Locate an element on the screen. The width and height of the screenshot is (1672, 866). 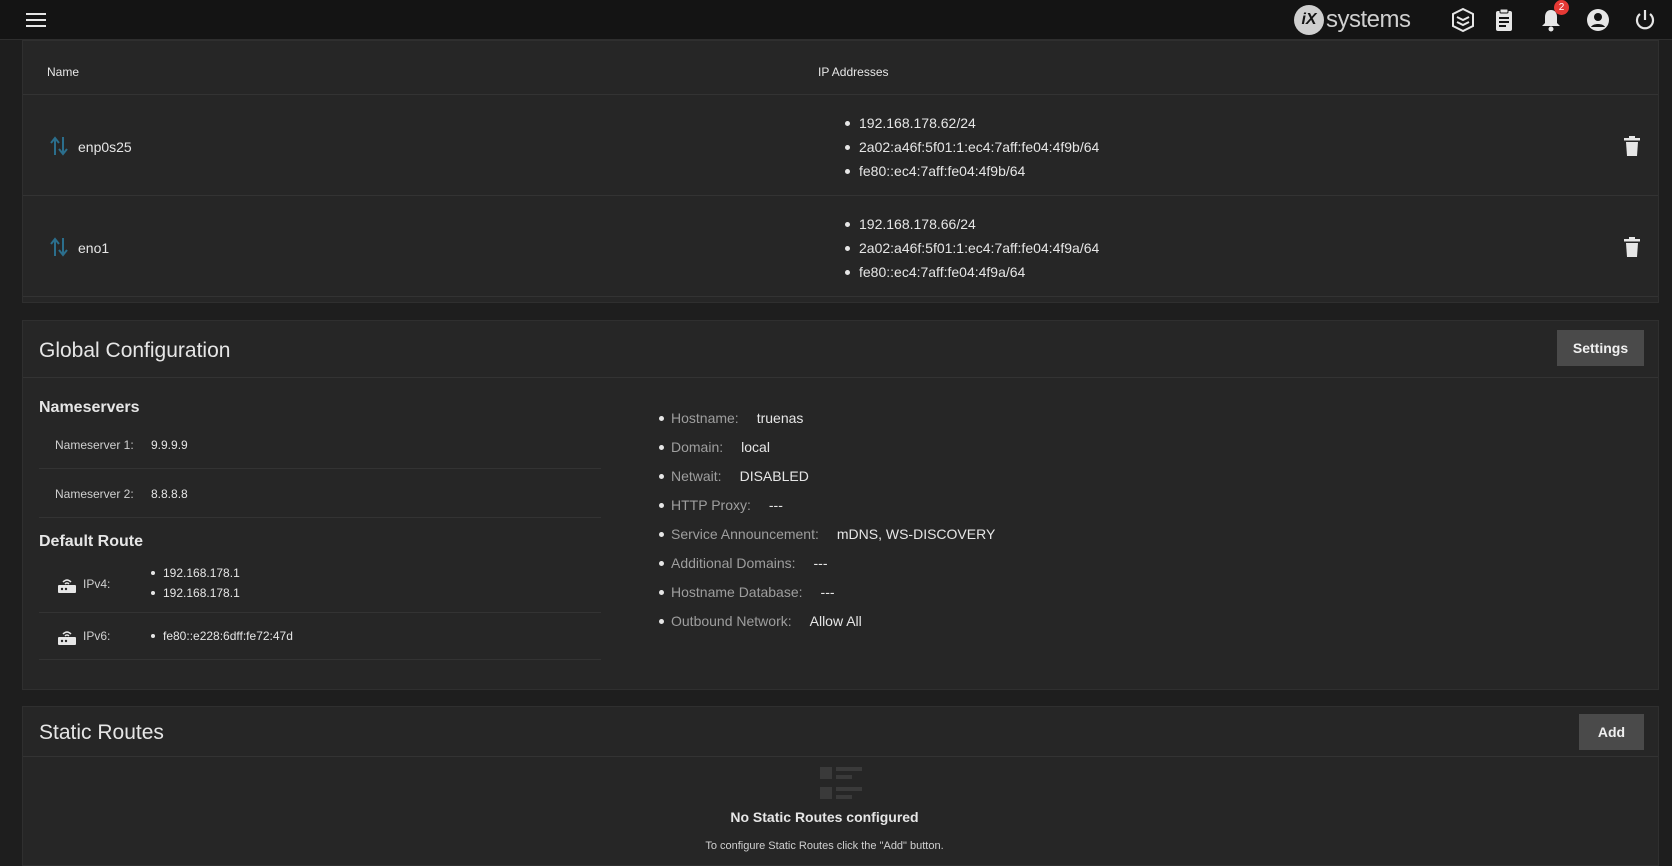
config-item-service-announcement: Service Announcement: mDNS, WS-DISCOVERY is located at coordinates (827, 539).